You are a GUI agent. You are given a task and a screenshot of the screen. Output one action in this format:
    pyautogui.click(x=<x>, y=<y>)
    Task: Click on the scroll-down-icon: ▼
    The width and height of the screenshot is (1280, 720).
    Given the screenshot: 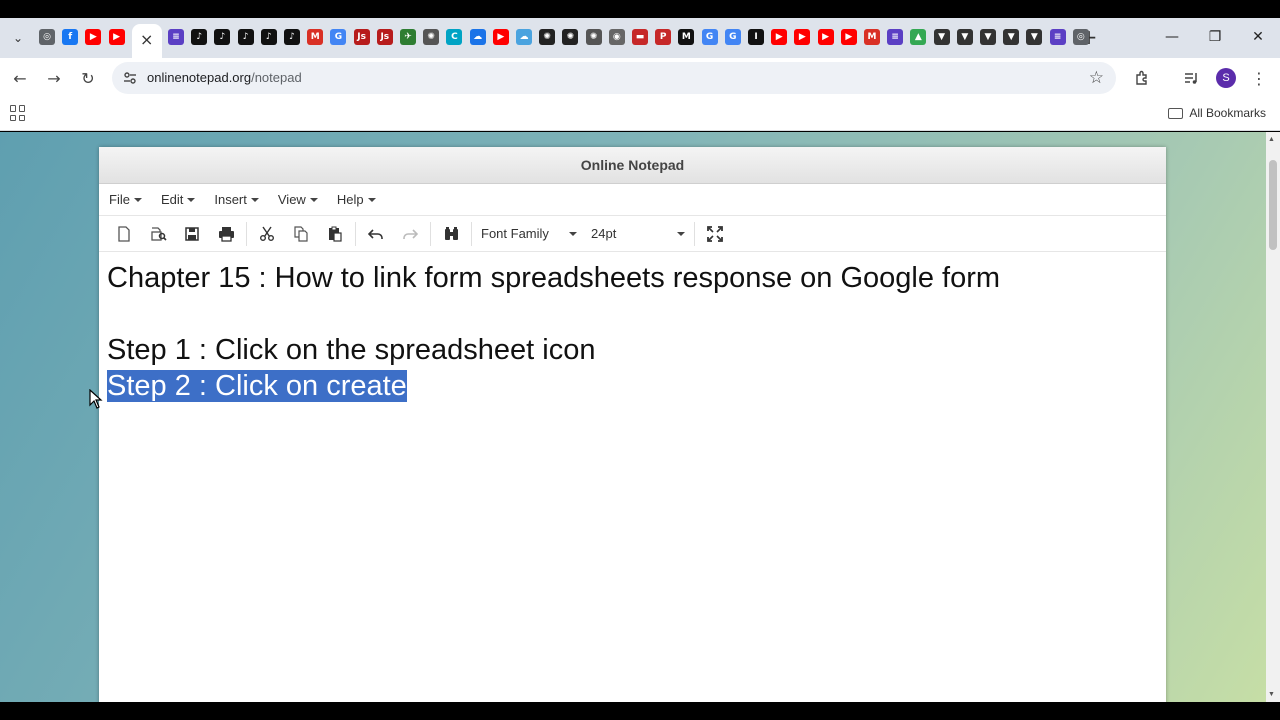 What is the action you would take?
    pyautogui.click(x=1271, y=694)
    